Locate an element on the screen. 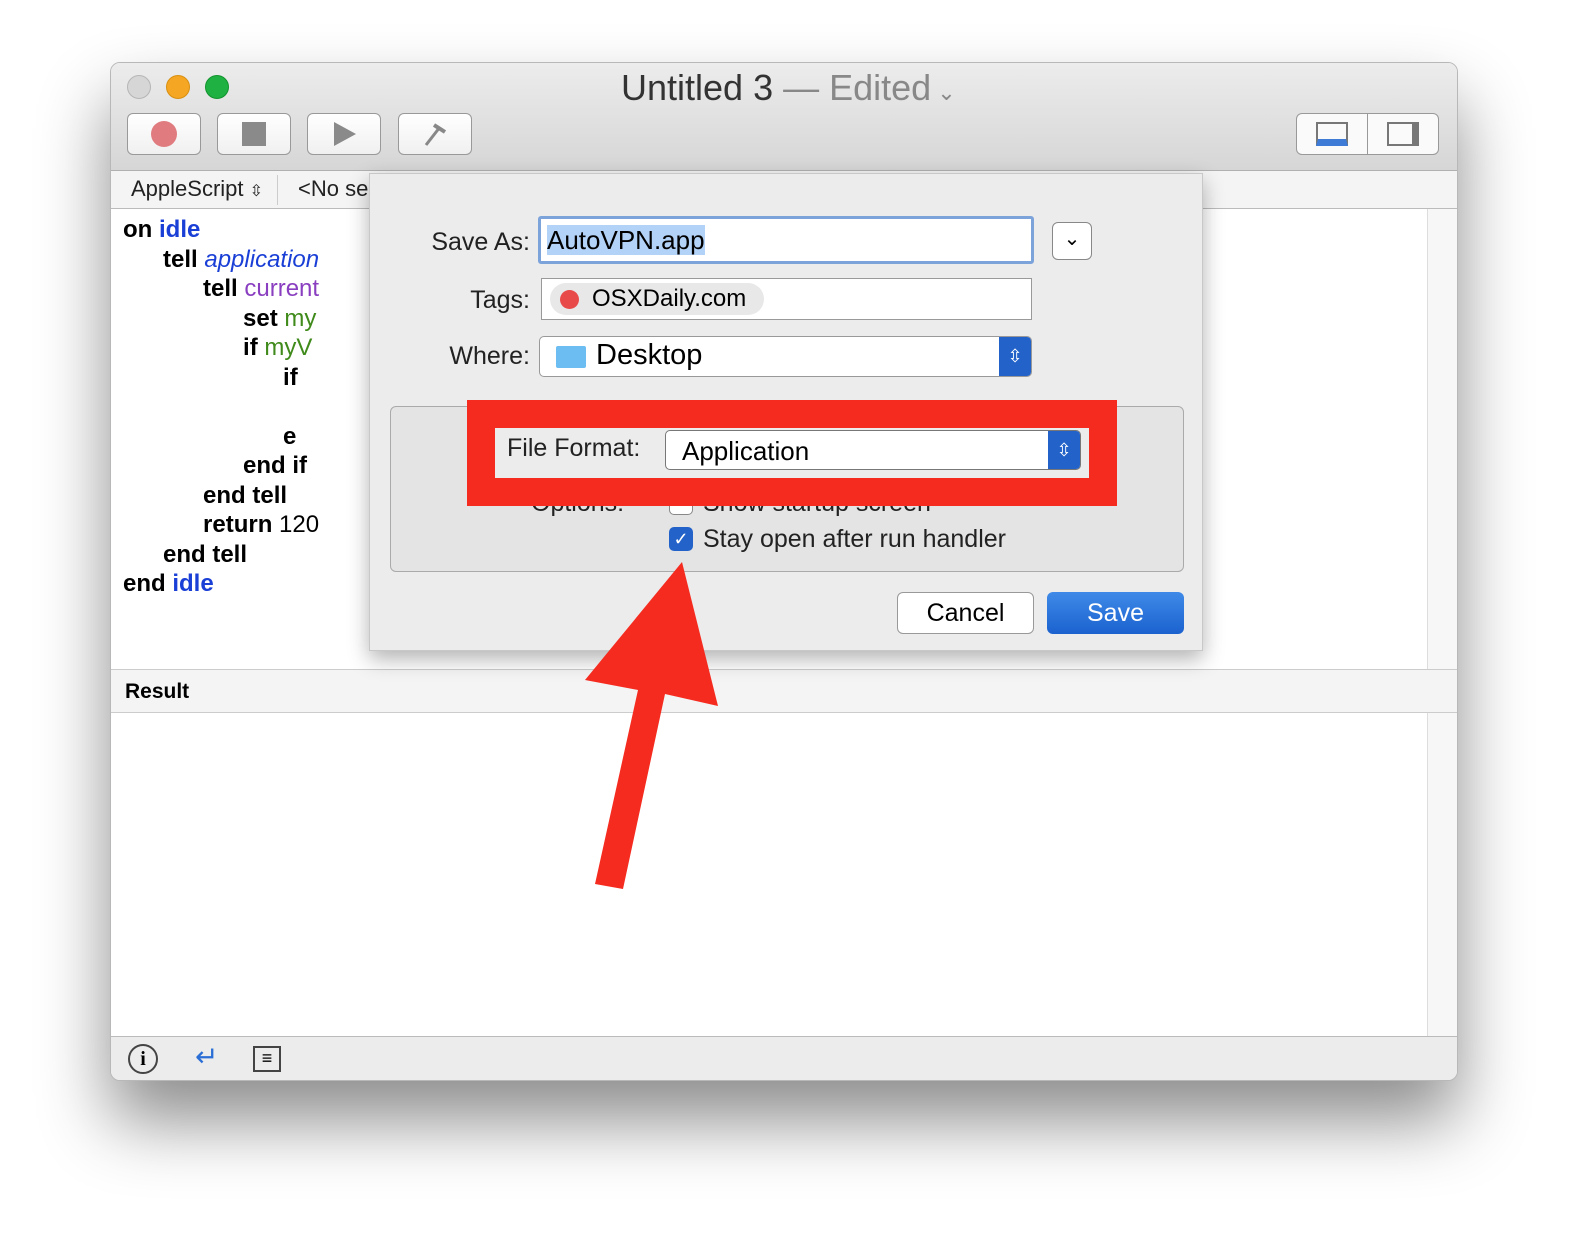  annotation-arrow is located at coordinates (651, 725).